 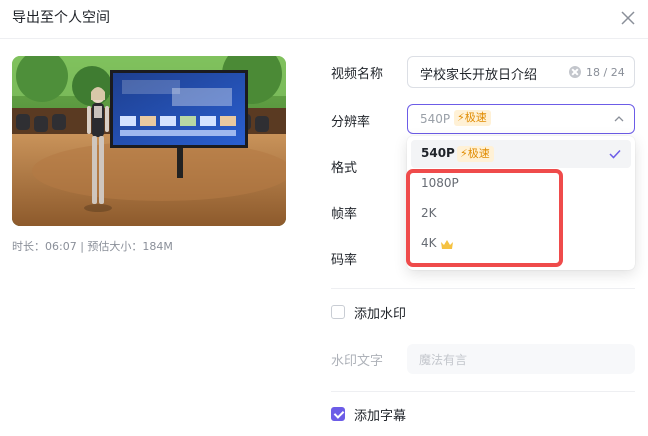 I want to click on close-icon, so click(x=628, y=18).